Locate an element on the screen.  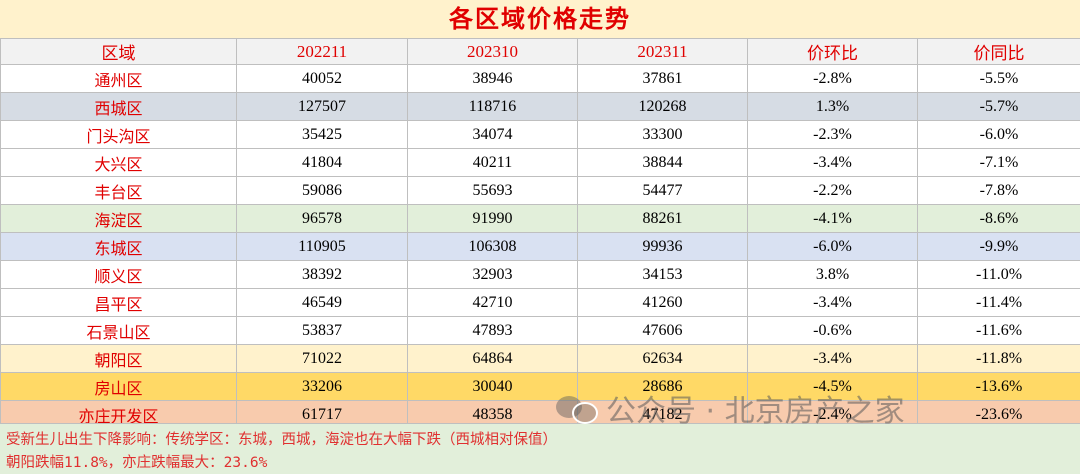
table-row: 石景山区 53837 47893 47606 -0.6% -11.6% is located at coordinates (540, 331).